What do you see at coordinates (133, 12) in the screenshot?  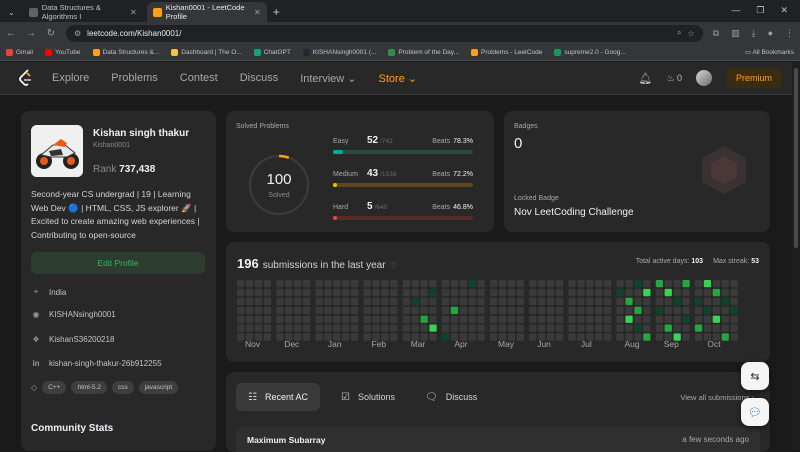 I see `close-tab-icon: ✕` at bounding box center [133, 12].